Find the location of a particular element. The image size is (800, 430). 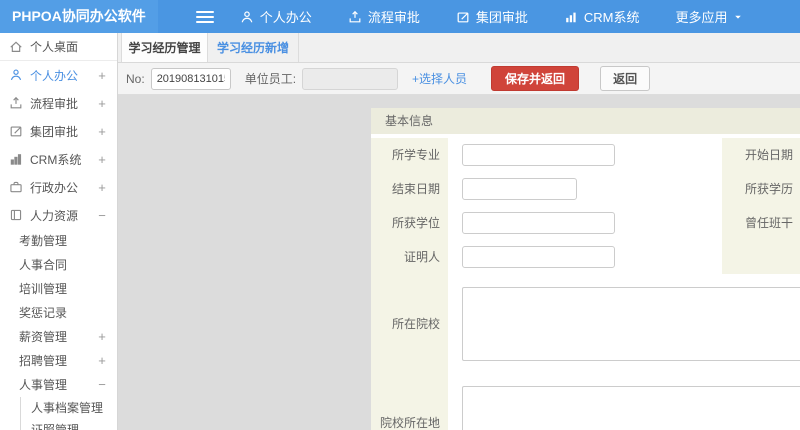

nav-item-label: 流程审批 is located at coordinates (393, 17).